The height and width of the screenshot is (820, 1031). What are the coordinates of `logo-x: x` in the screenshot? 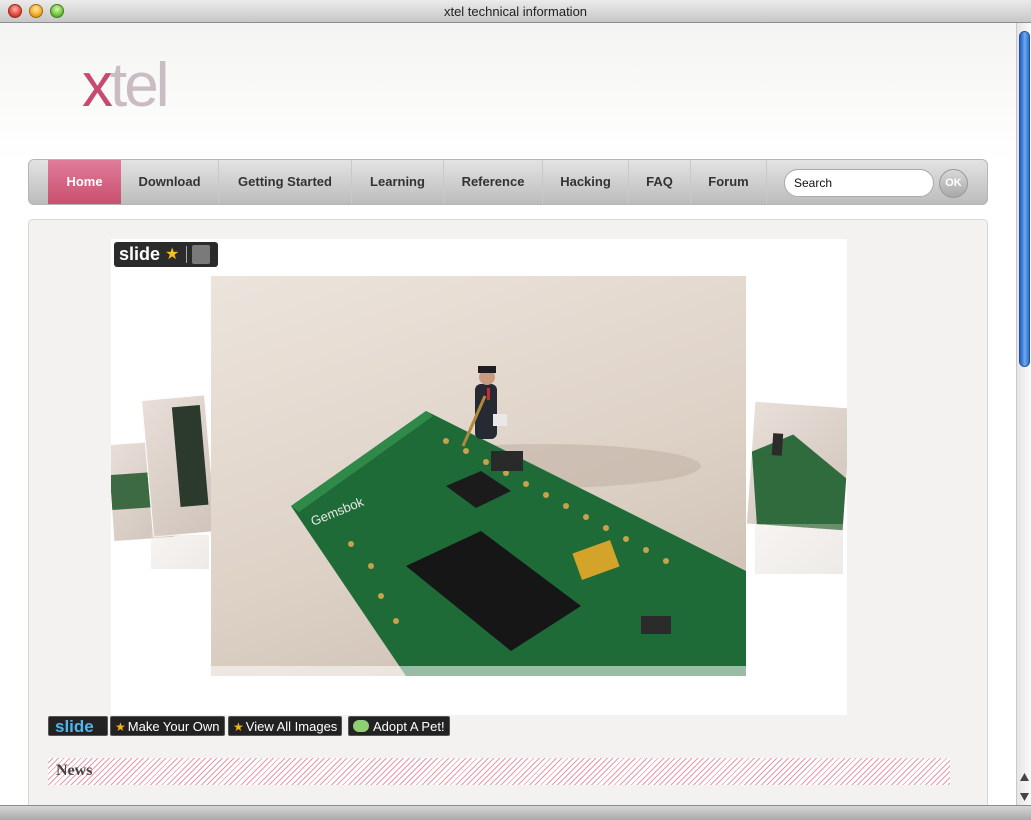 It's located at (97, 85).